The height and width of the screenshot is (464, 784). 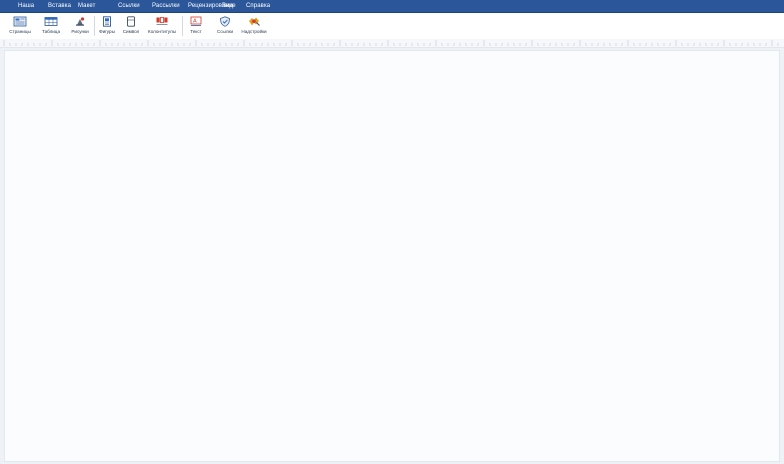 I want to click on ribbon-label-textbox: Текст, so click(x=196, y=31).